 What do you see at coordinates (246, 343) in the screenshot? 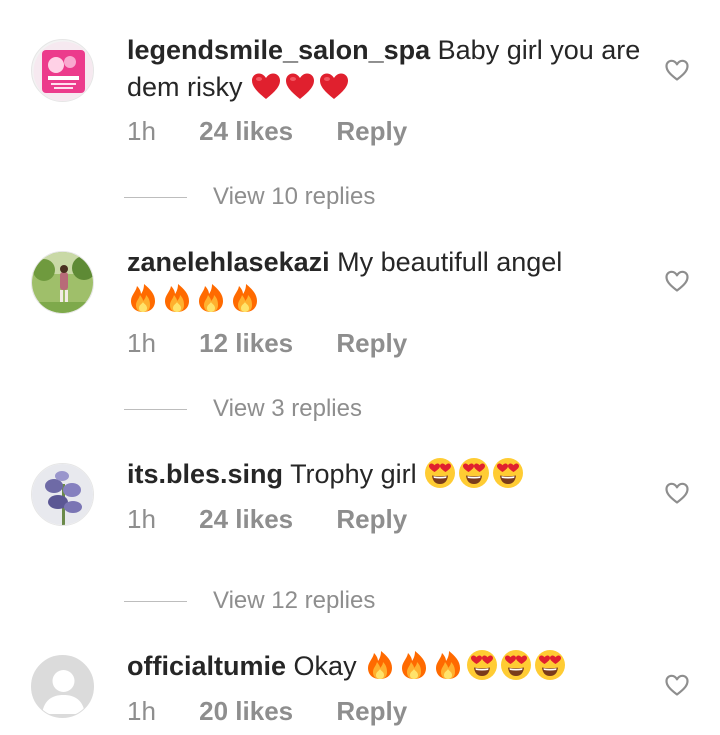
I see `likes-count: 12 likes` at bounding box center [246, 343].